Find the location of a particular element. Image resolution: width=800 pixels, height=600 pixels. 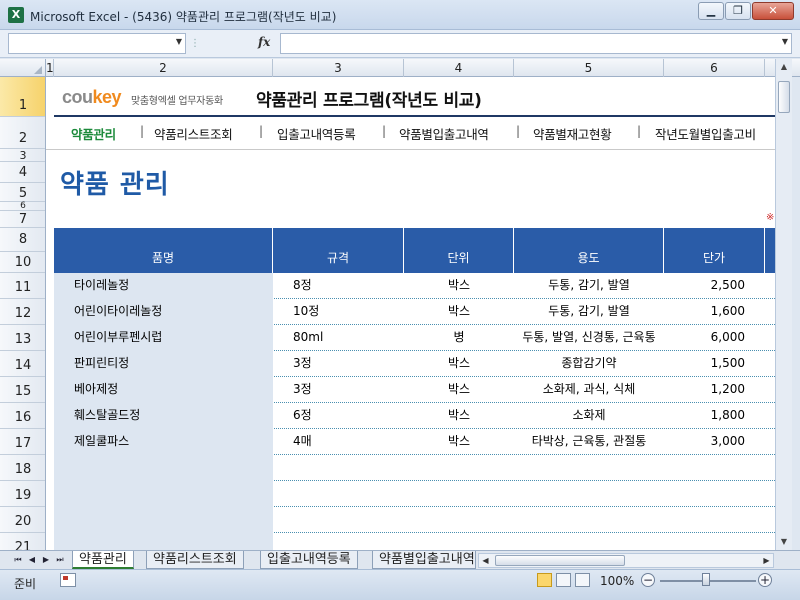

cell-name: 베아제정 is located at coordinates (163, 390).